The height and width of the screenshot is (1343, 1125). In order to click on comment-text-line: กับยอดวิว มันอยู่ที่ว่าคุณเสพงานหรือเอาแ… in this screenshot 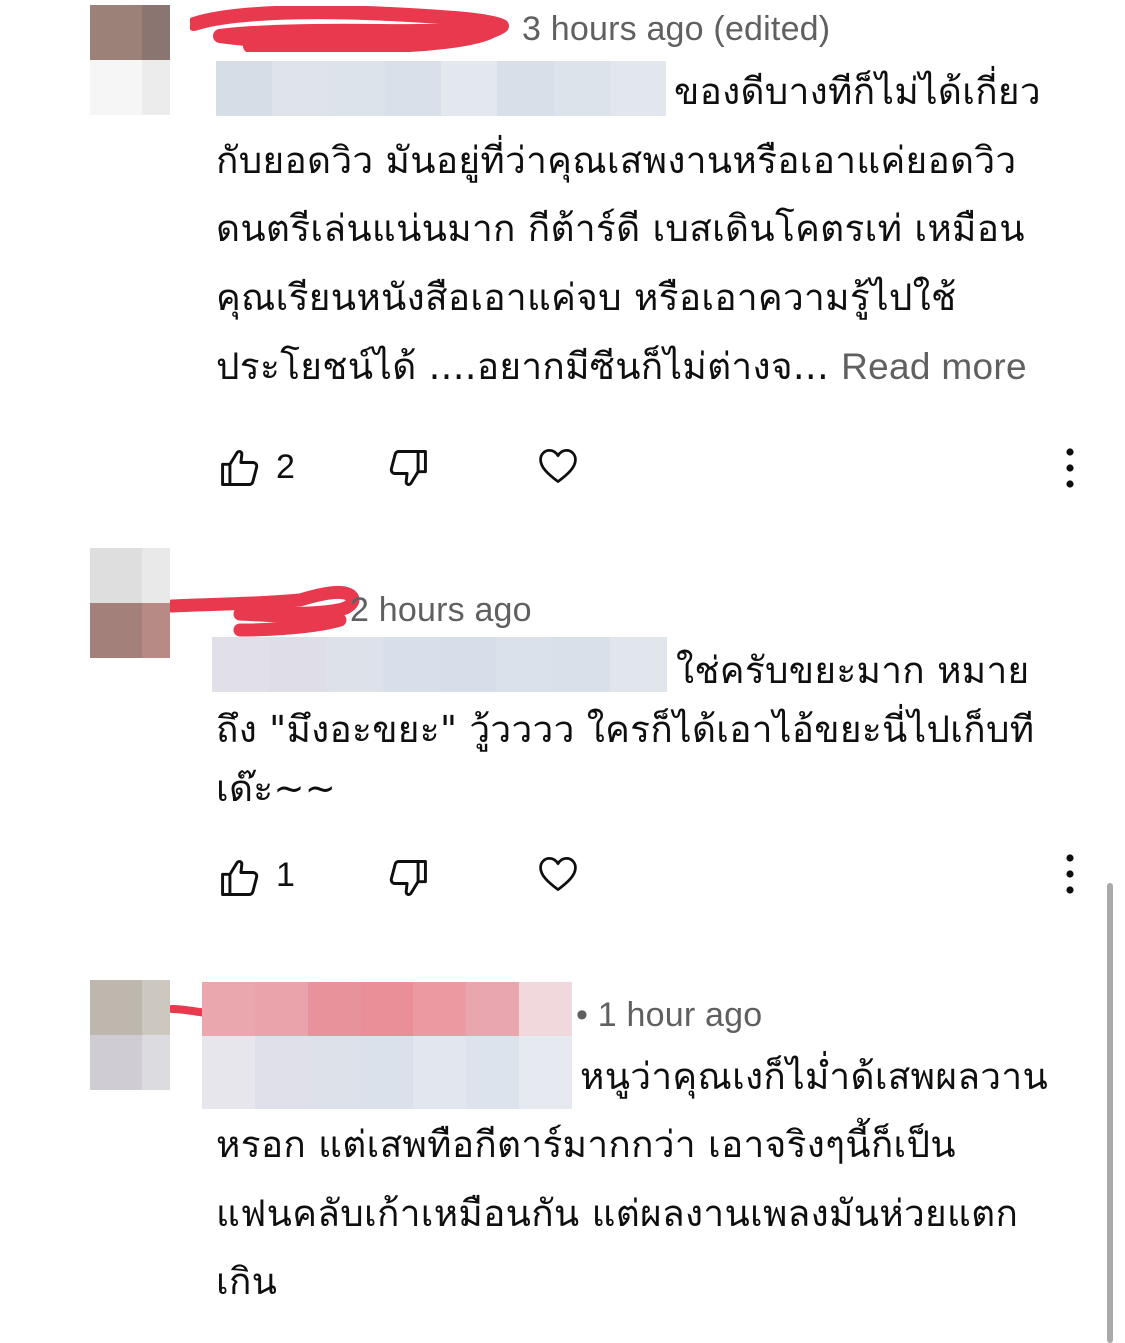, I will do `click(616, 160)`.